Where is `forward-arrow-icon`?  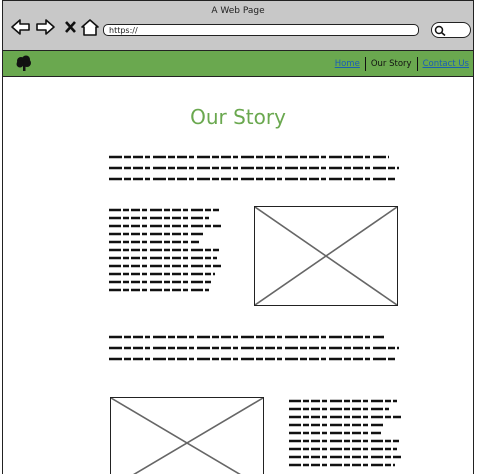
forward-arrow-icon is located at coordinates (45, 27).